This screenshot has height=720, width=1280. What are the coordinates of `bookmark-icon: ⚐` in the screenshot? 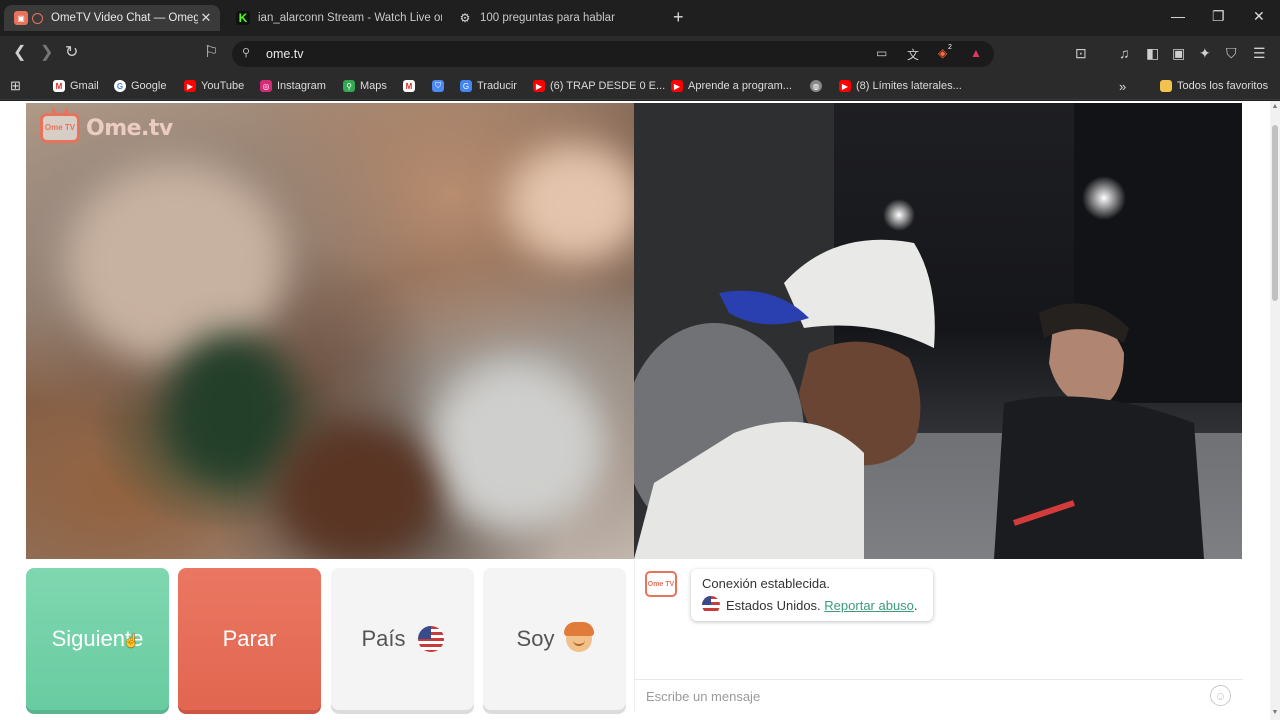 It's located at (211, 53).